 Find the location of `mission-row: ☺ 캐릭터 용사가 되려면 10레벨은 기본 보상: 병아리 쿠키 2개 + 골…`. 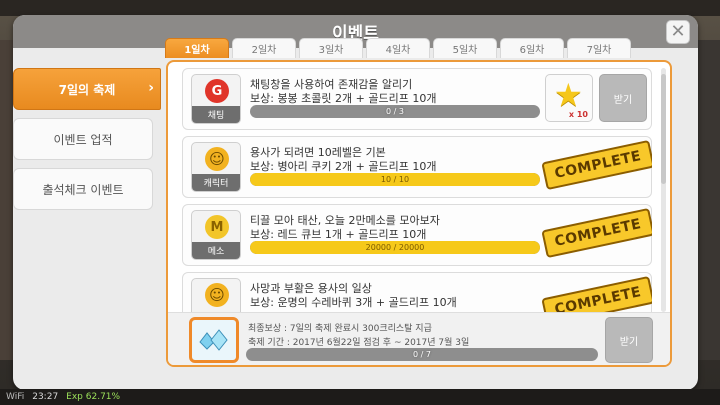

mission-row: ☺ 캐릭터 용사가 되려면 10레벨은 기본 보상: 병아리 쿠키 2개 + 골… is located at coordinates (417, 167).